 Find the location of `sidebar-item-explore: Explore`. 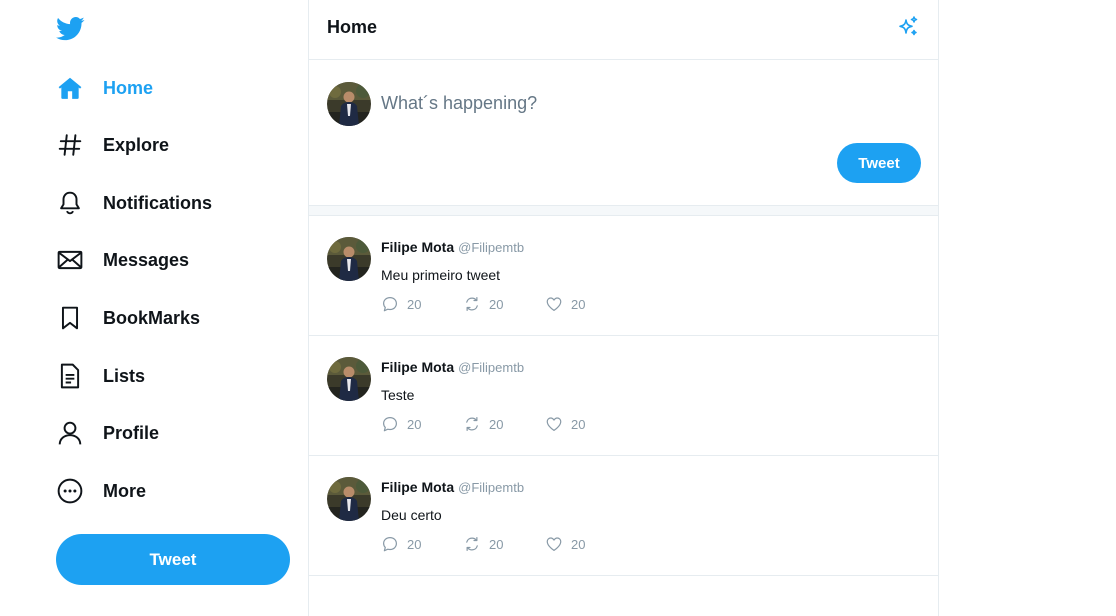

sidebar-item-explore: Explore is located at coordinates (112, 145).